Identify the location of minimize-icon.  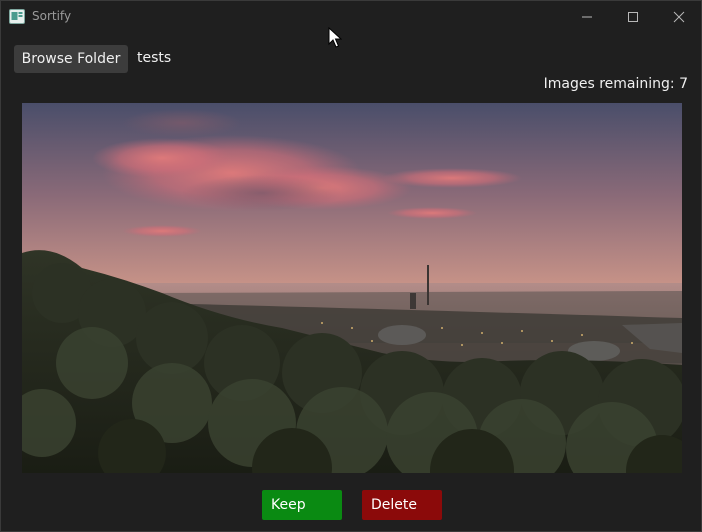
(587, 16).